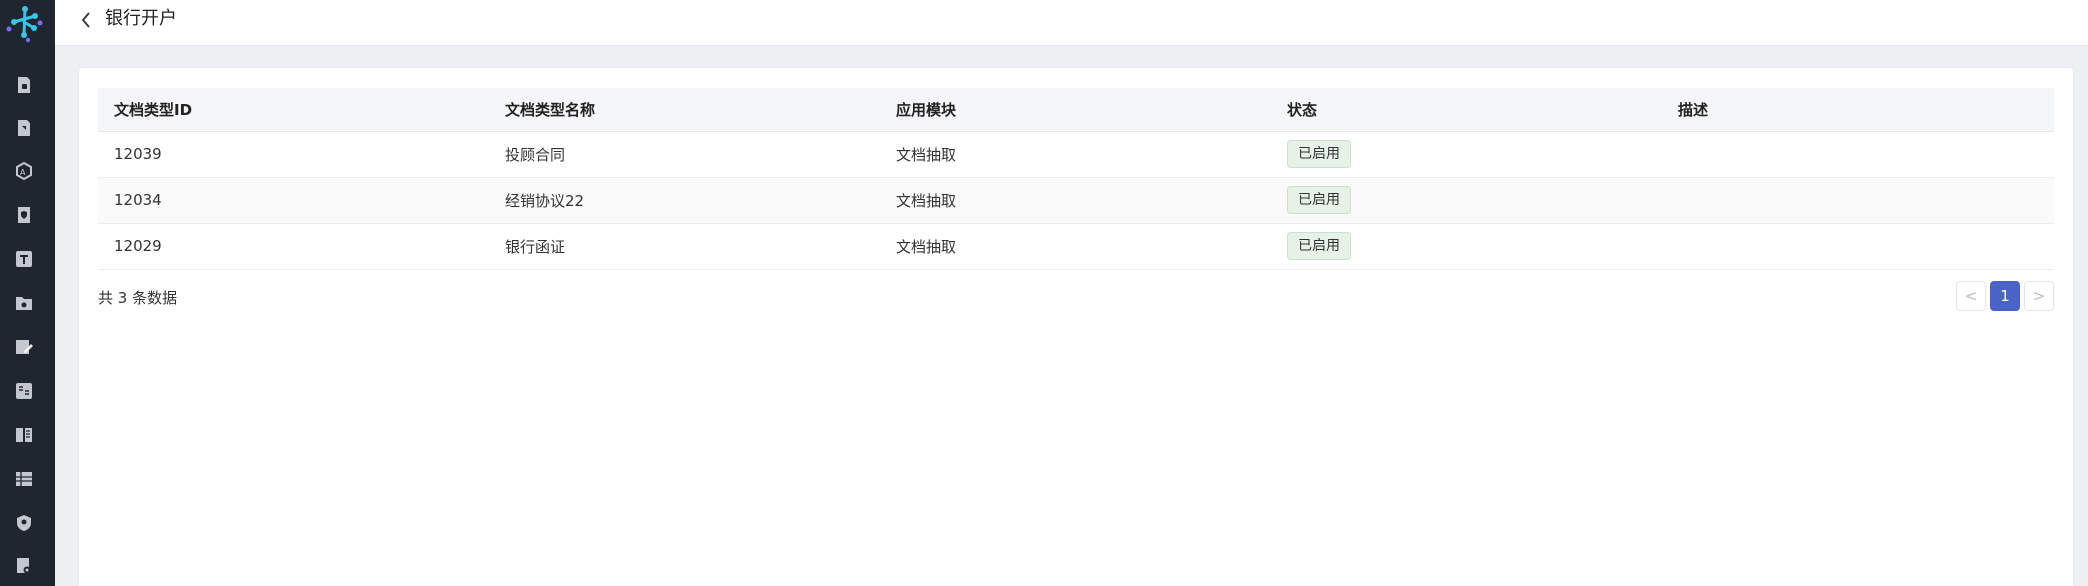 Image resolution: width=2088 pixels, height=586 pixels. What do you see at coordinates (24, 128) in the screenshot?
I see `doc-tag-icon` at bounding box center [24, 128].